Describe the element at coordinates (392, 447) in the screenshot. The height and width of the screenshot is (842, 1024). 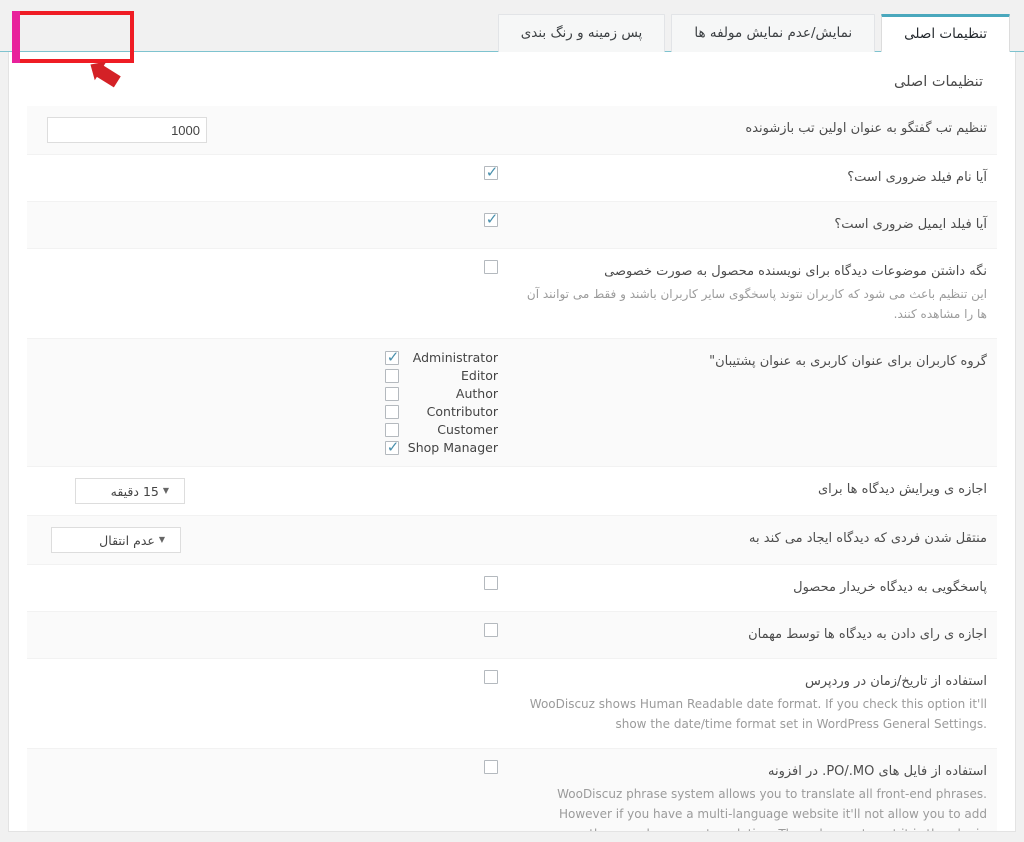
I see `role-checkbox-shop-manager` at that location.